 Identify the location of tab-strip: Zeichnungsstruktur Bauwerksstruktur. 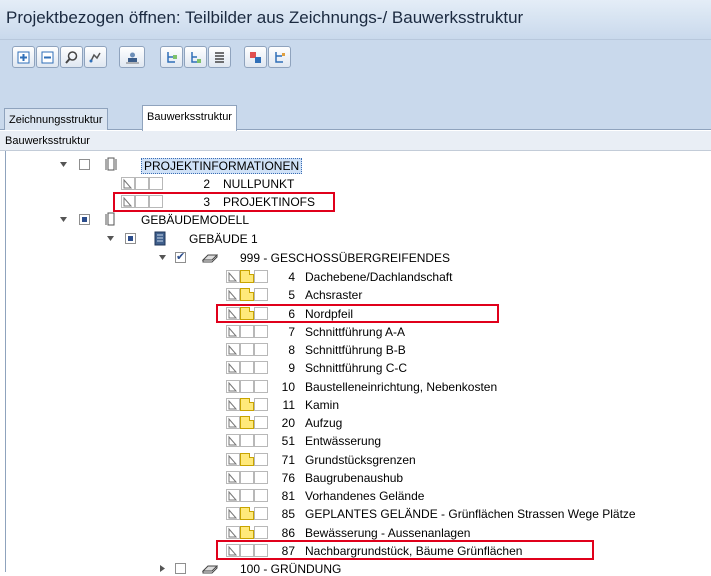
(355, 115).